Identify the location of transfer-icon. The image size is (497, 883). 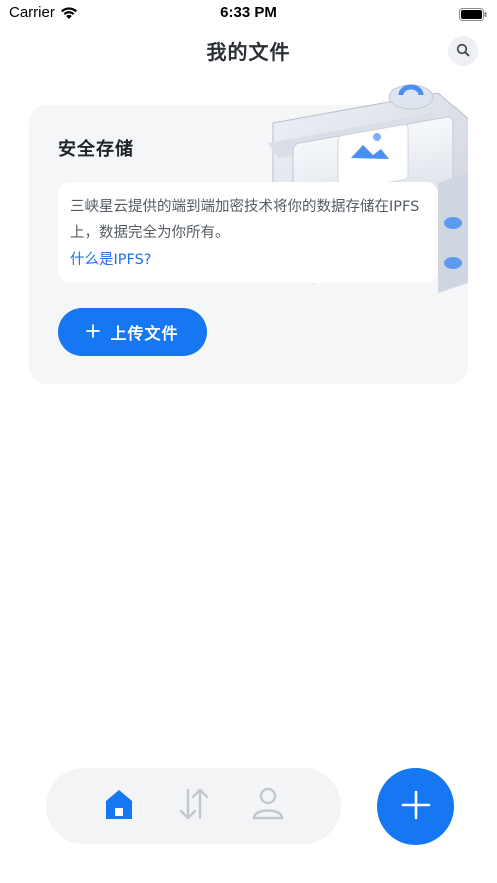
(194, 806).